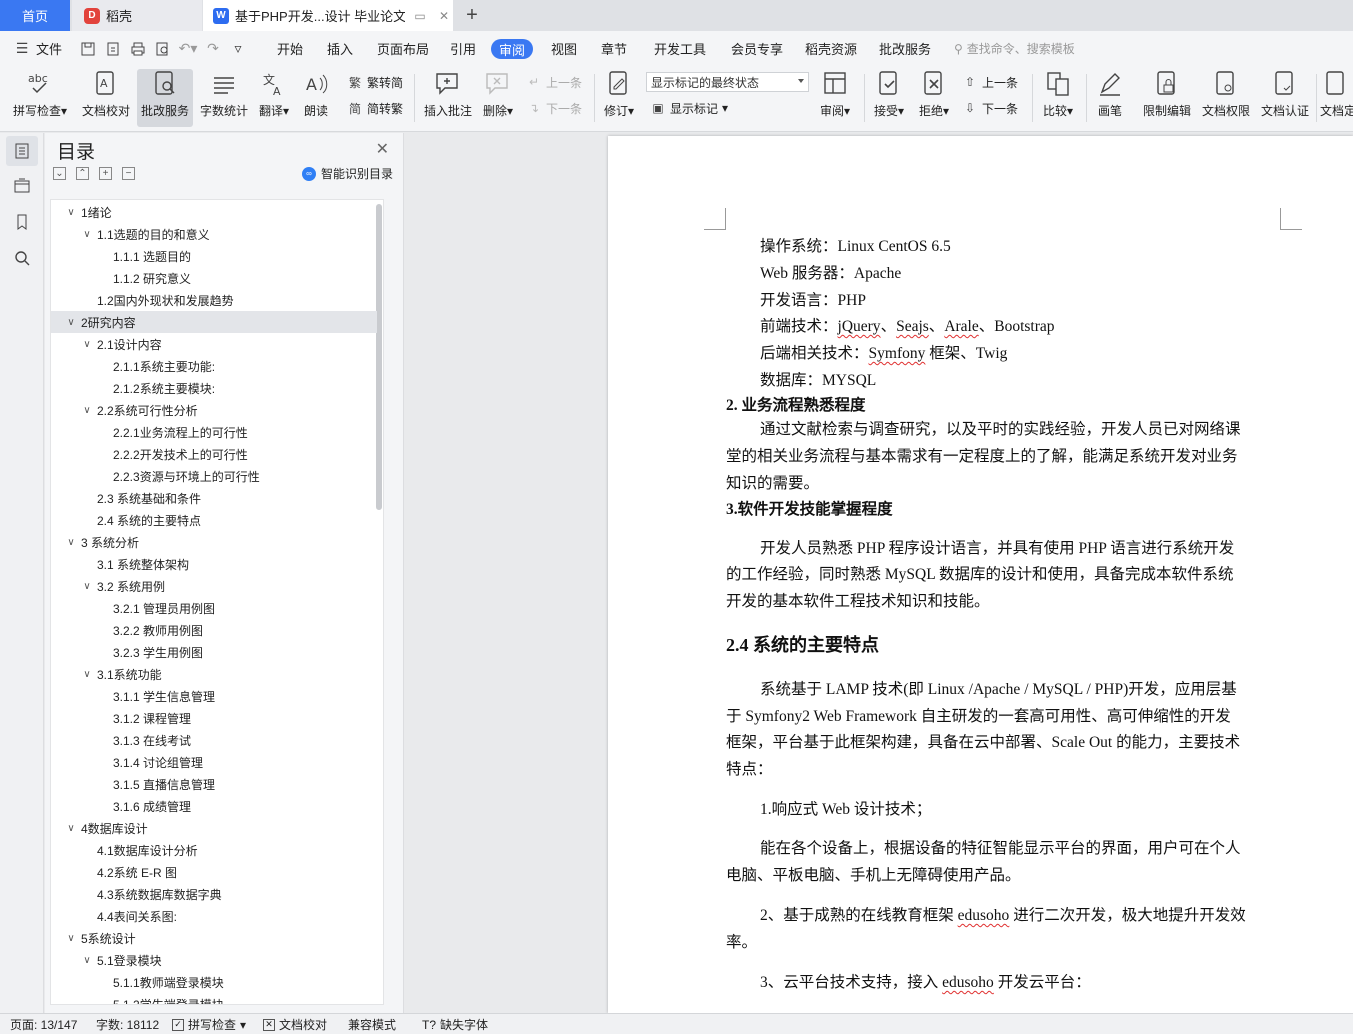  I want to click on document-rights-button: 文档权限, so click(1226, 98).